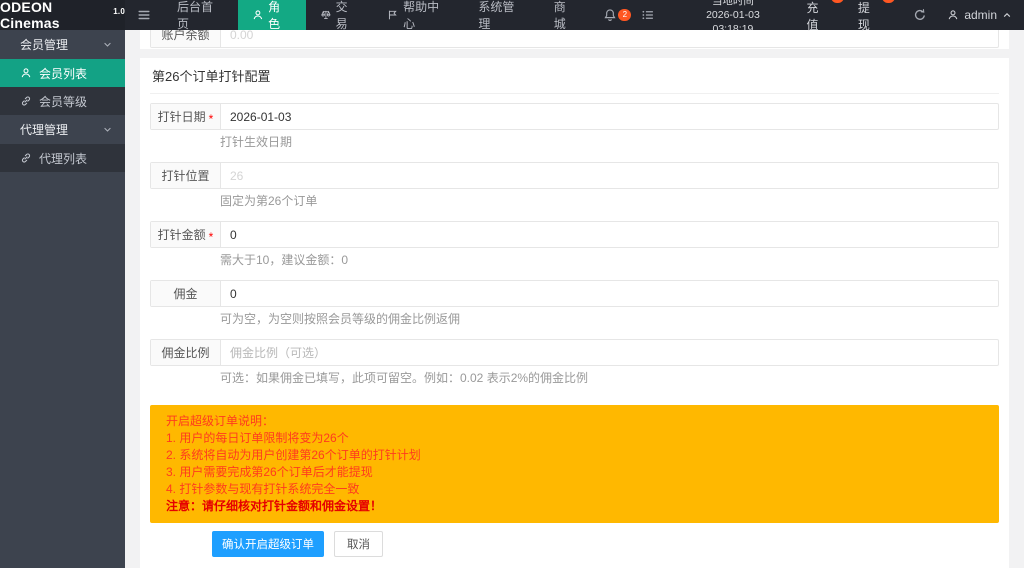 This screenshot has height=568, width=1024. Describe the element at coordinates (889, 1) in the screenshot. I see `withdraw-badge: 0` at that location.